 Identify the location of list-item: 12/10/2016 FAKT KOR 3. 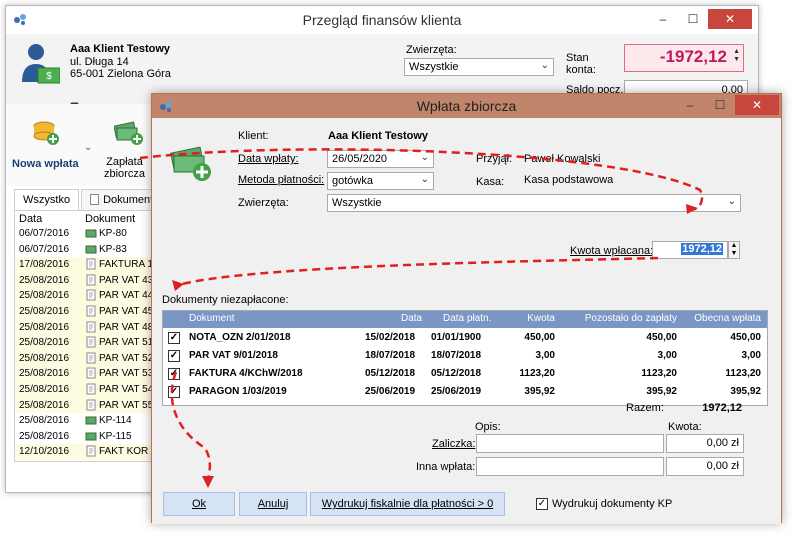
(87, 452).